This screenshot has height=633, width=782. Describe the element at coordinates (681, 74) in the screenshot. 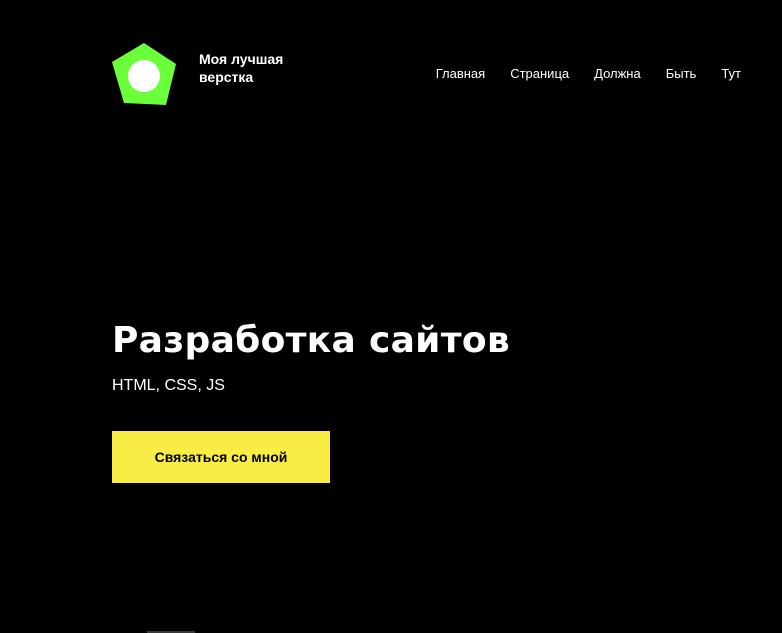

I see `nav-item-be: Быть` at that location.